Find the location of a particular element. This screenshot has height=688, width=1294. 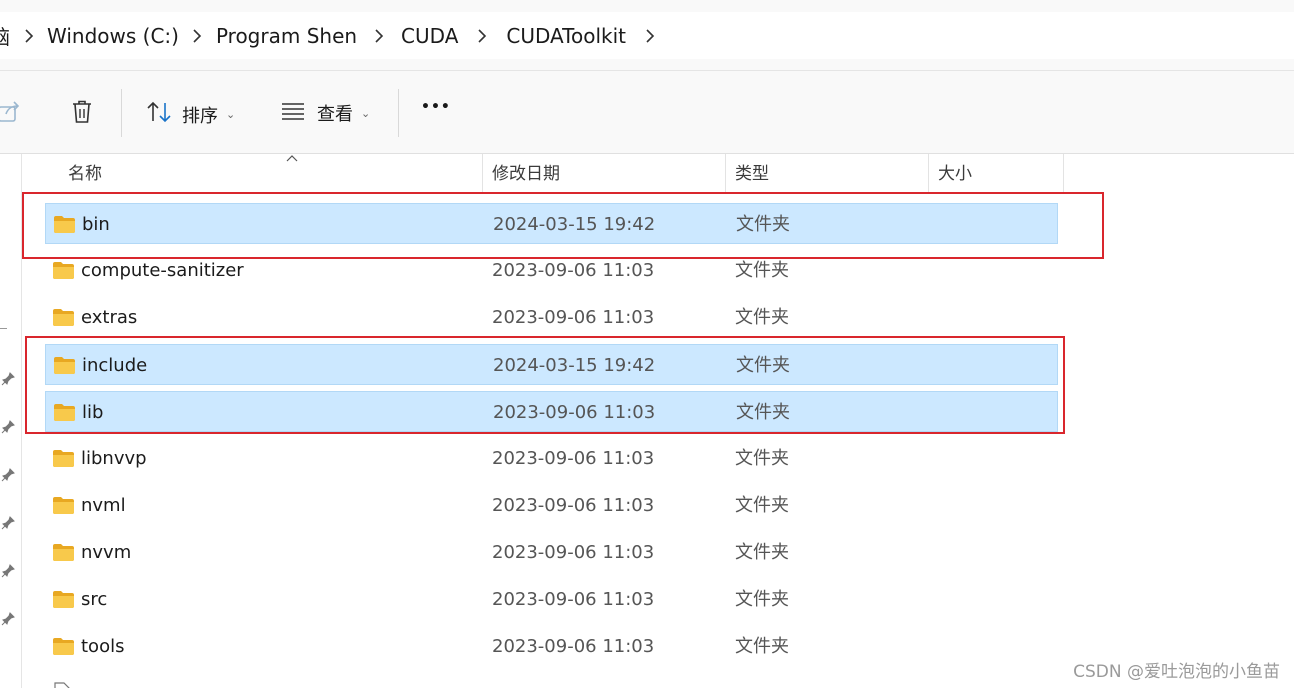

table-row: extras 2023-09-06 11:03 文件夹 is located at coordinates (551, 317).